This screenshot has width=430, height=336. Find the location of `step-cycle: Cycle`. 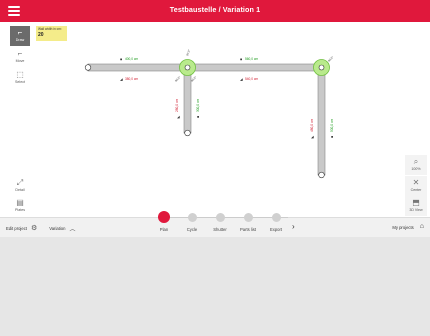

step-cycle: Cycle is located at coordinates (192, 220).